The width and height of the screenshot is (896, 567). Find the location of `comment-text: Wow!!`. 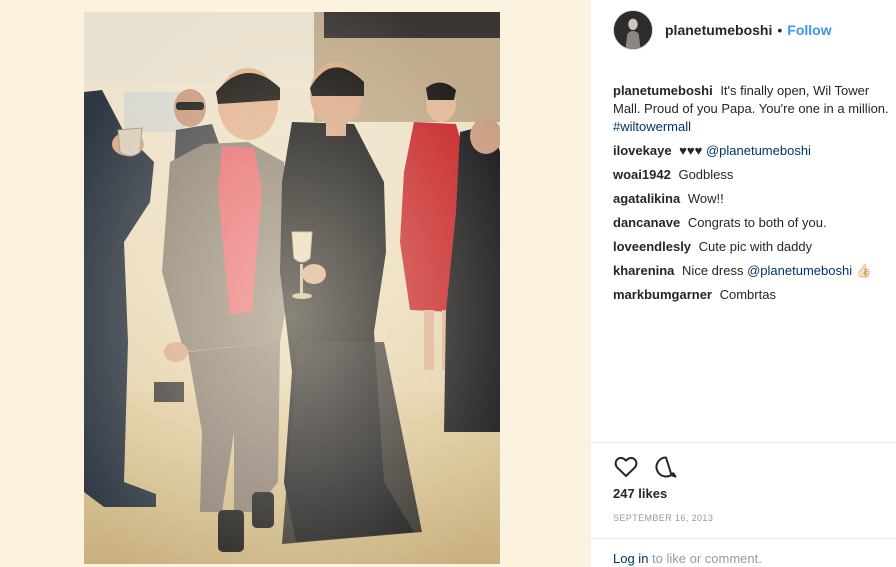

comment-text: Wow!! is located at coordinates (705, 198).